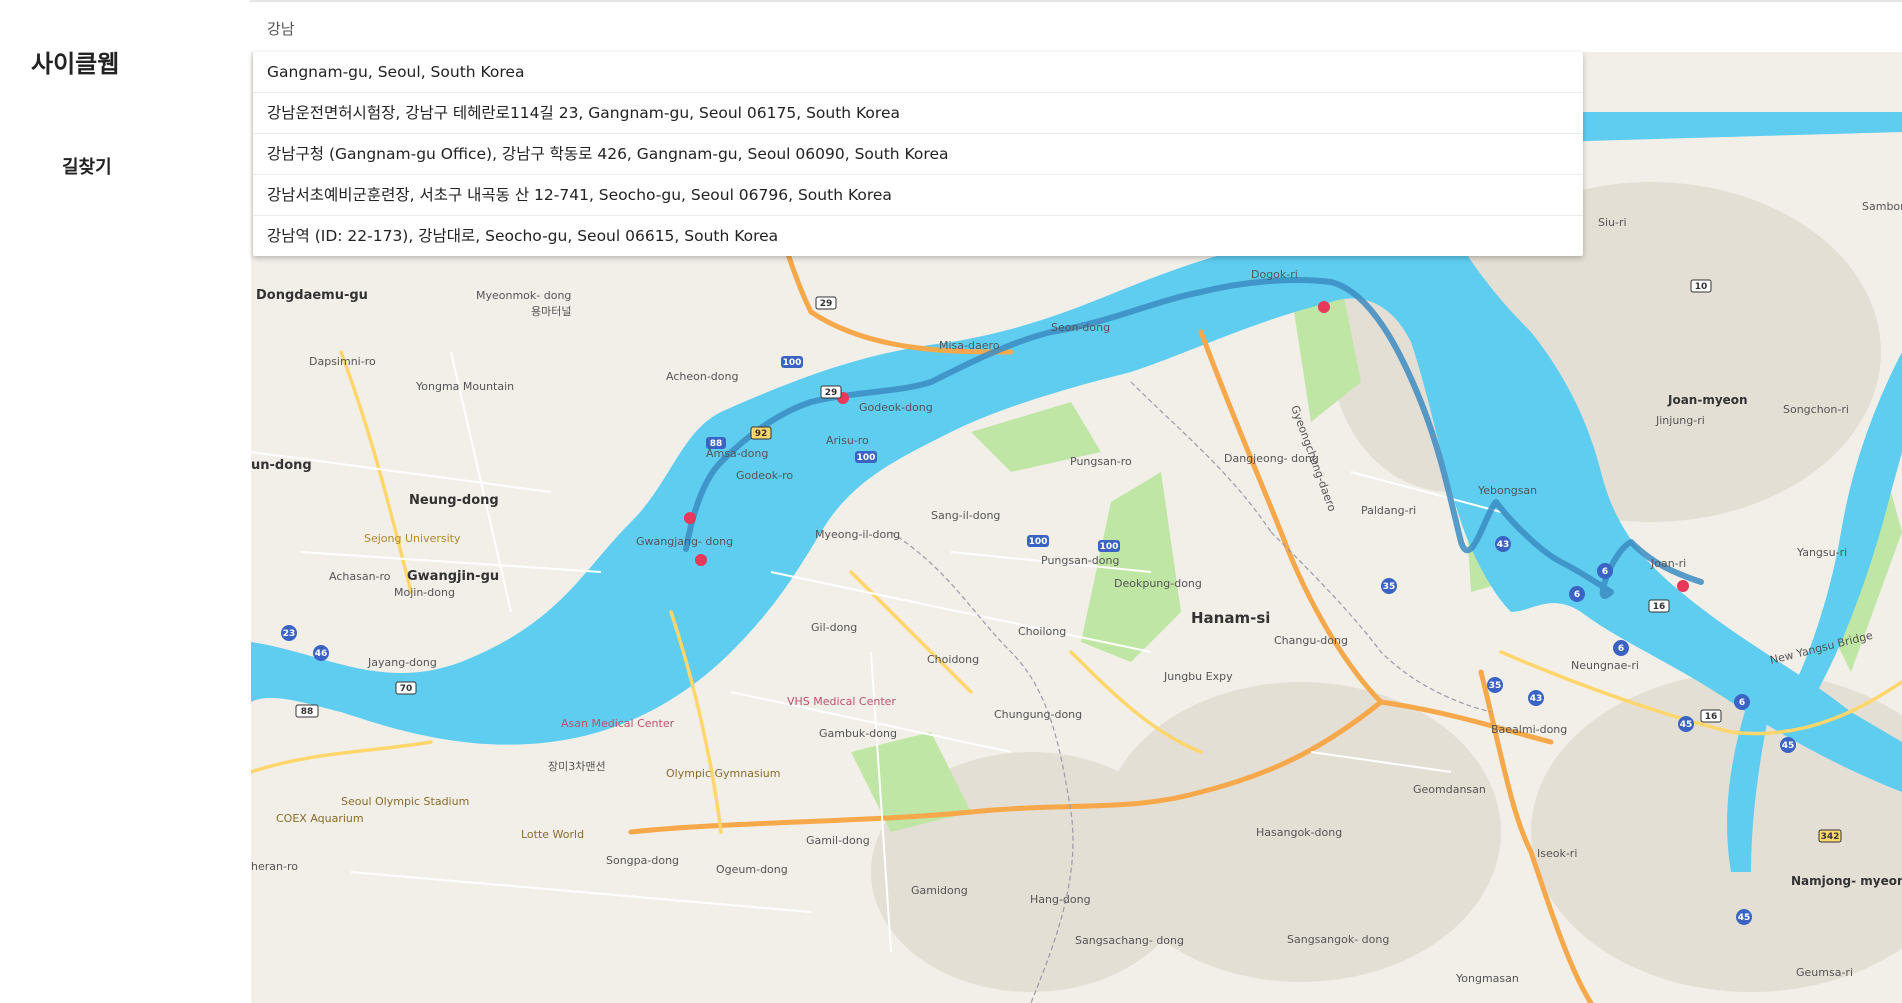  I want to click on label-iseok: Iseok-ri, so click(1557, 853).